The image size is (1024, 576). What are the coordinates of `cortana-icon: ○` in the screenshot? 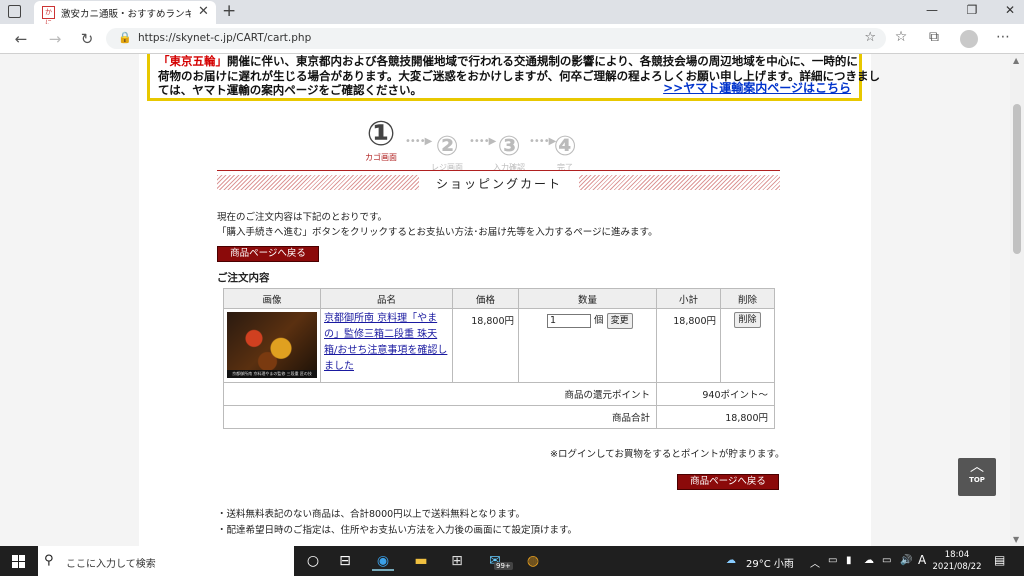 It's located at (313, 561).